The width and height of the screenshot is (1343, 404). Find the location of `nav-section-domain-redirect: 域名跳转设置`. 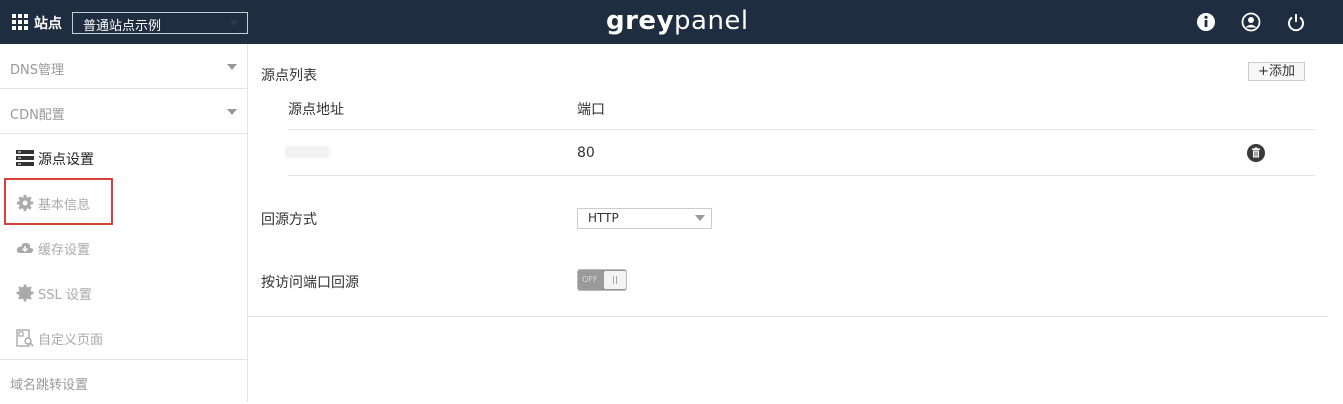

nav-section-domain-redirect: 域名跳转设置 is located at coordinates (123, 381).